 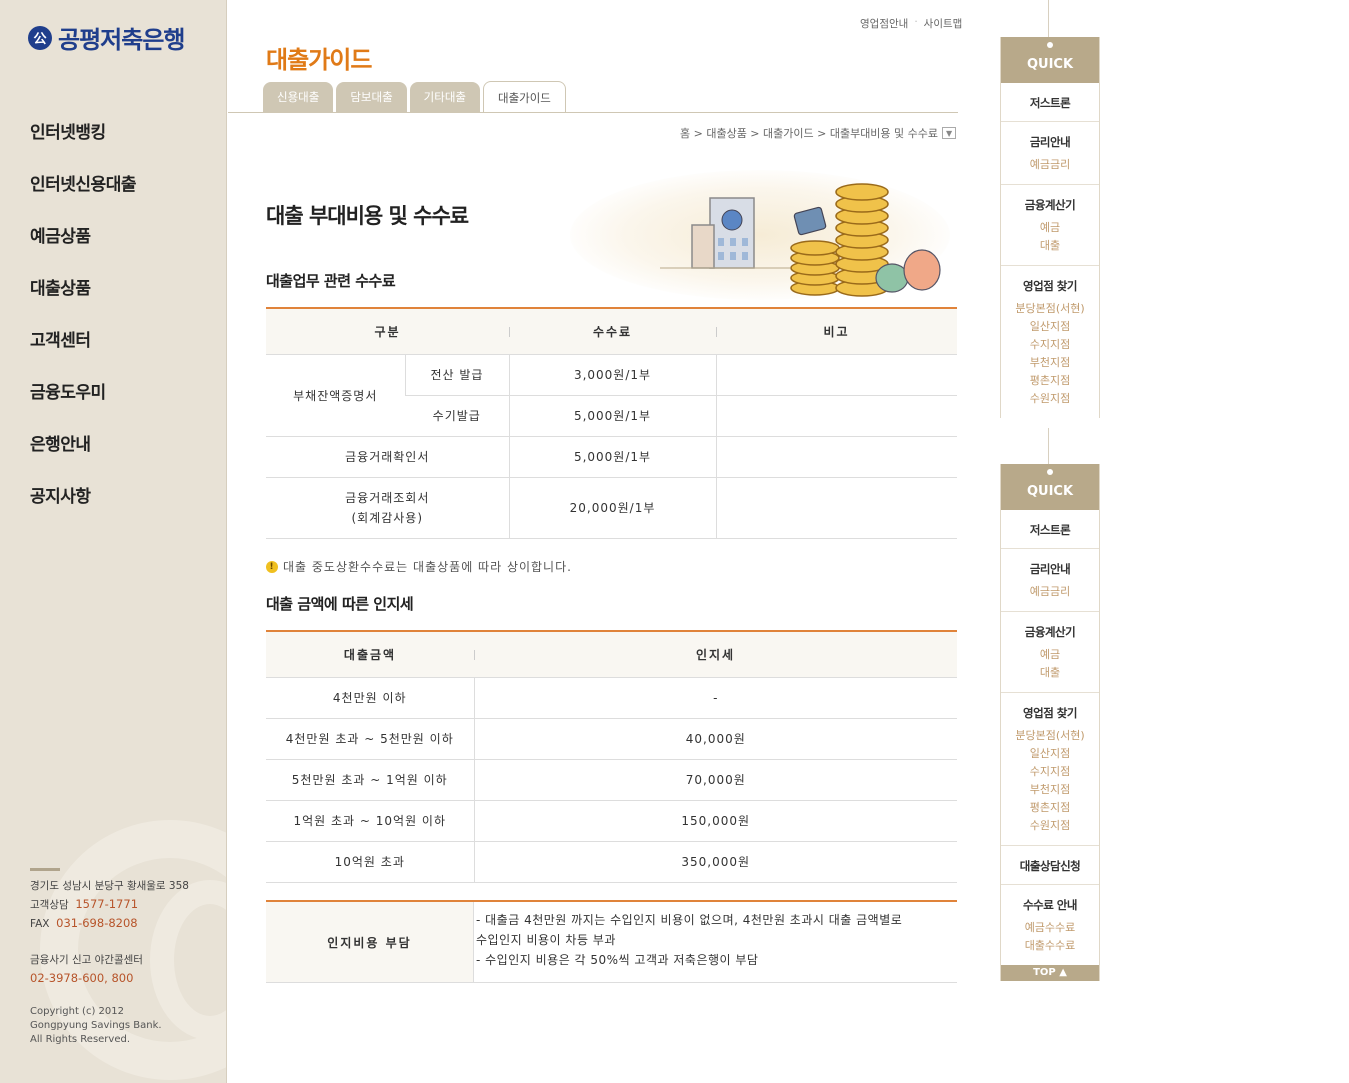 I want to click on nav-item-customer-center: 고객센터, so click(x=83, y=352).